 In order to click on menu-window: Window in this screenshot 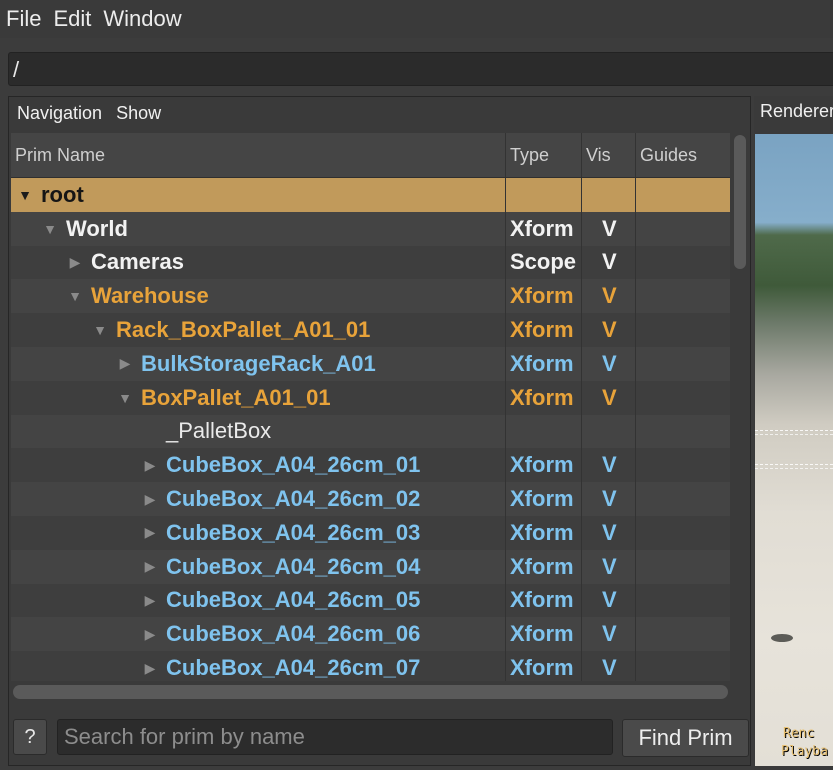, I will do `click(142, 19)`.